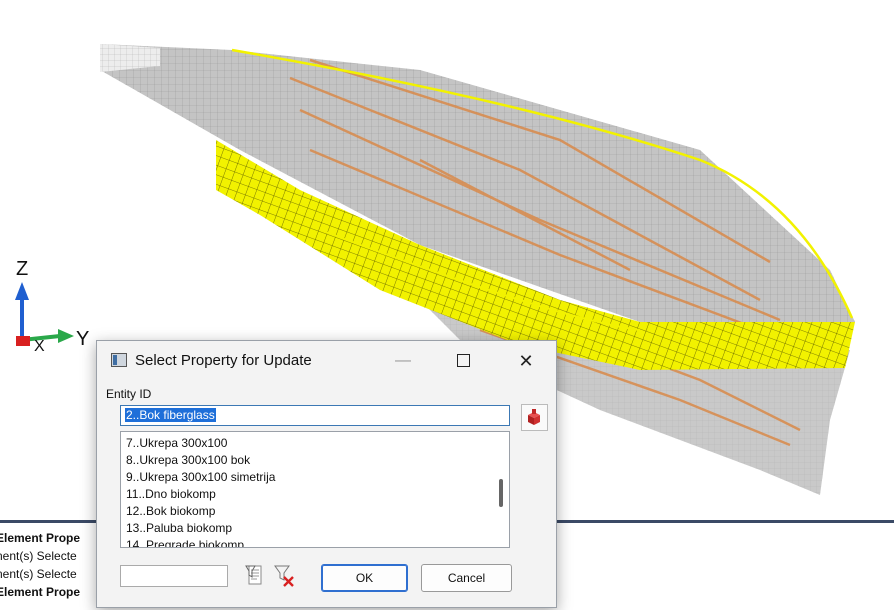  What do you see at coordinates (364, 578) in the screenshot?
I see `ok-button: OK` at bounding box center [364, 578].